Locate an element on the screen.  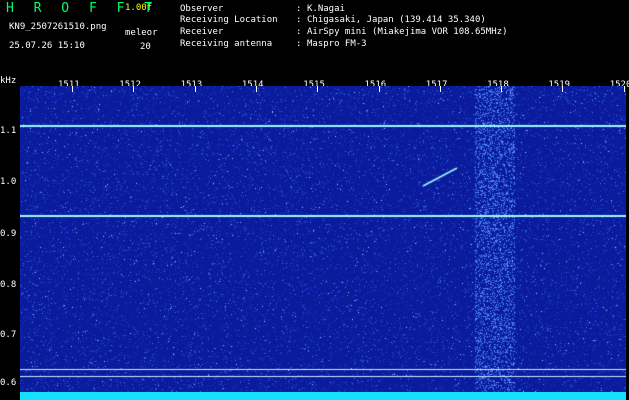
timestamp: 25.07.26 15:10 is located at coordinates (47, 46).